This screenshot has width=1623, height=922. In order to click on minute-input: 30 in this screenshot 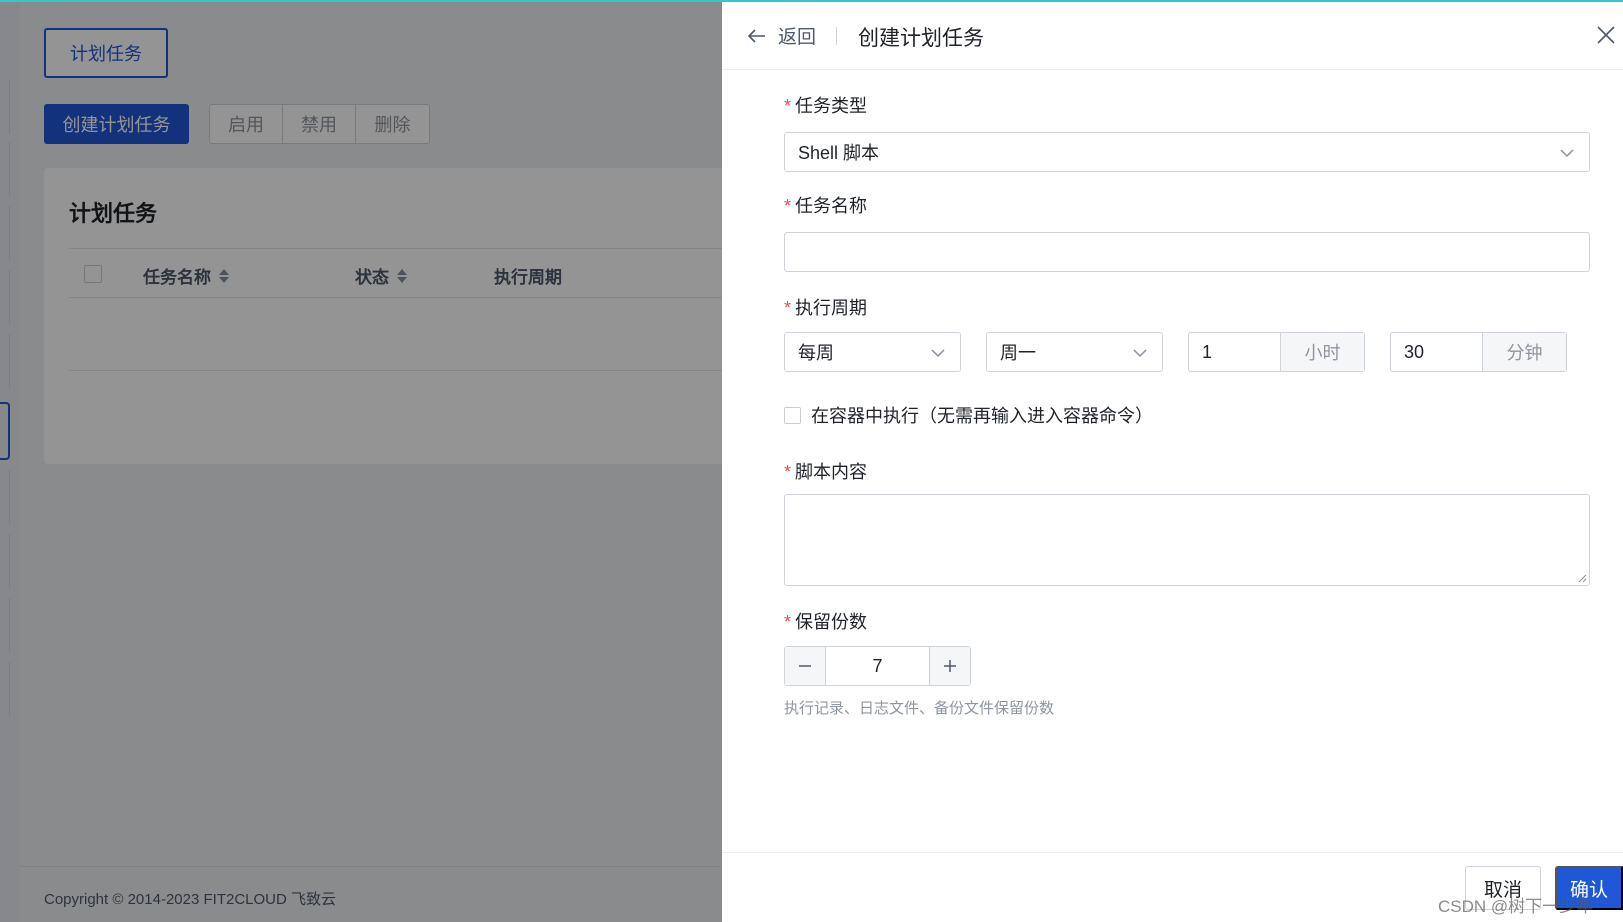, I will do `click(1436, 352)`.